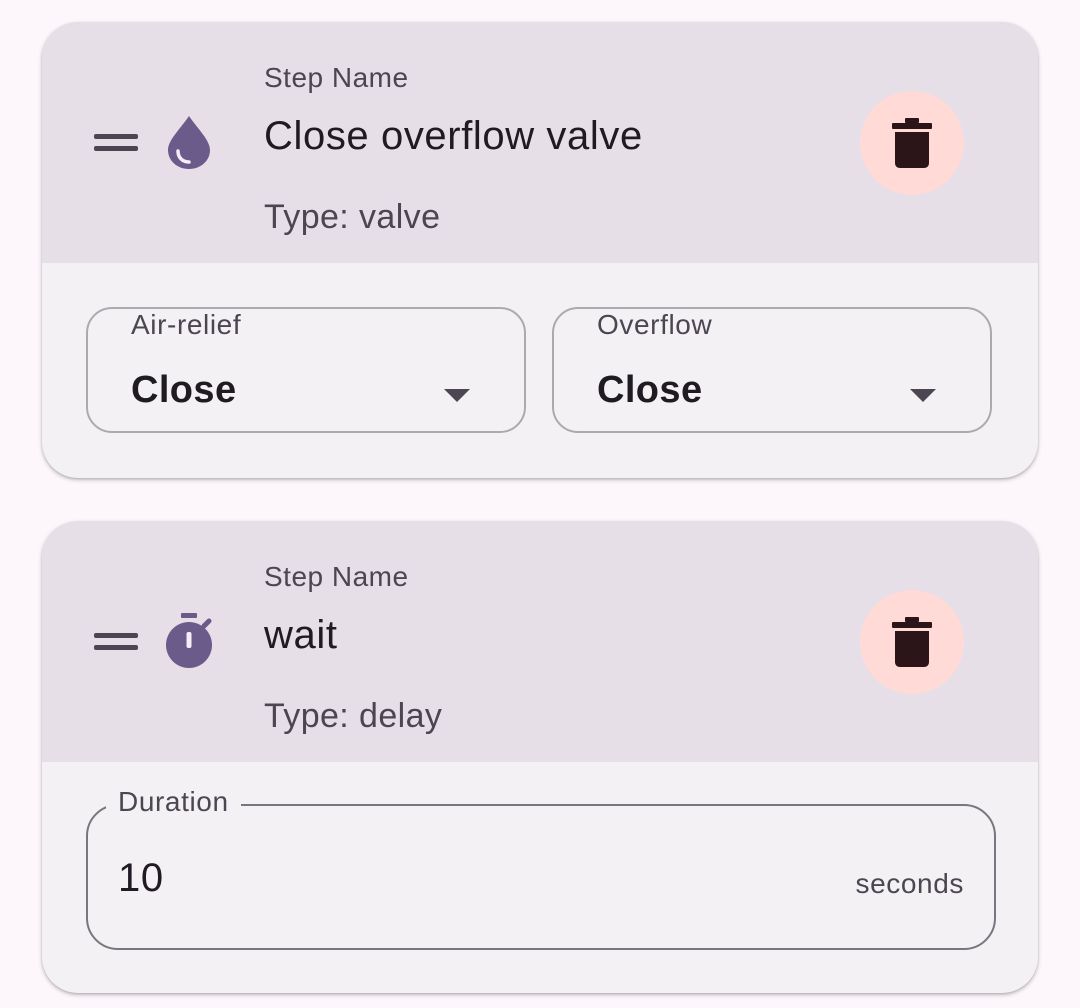  Describe the element at coordinates (184, 390) in the screenshot. I see `air-relief-value: Close` at that location.